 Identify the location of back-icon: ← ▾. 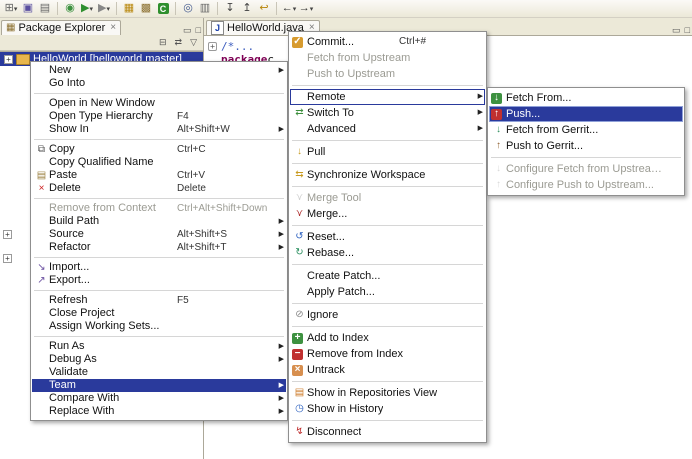
(289, 8).